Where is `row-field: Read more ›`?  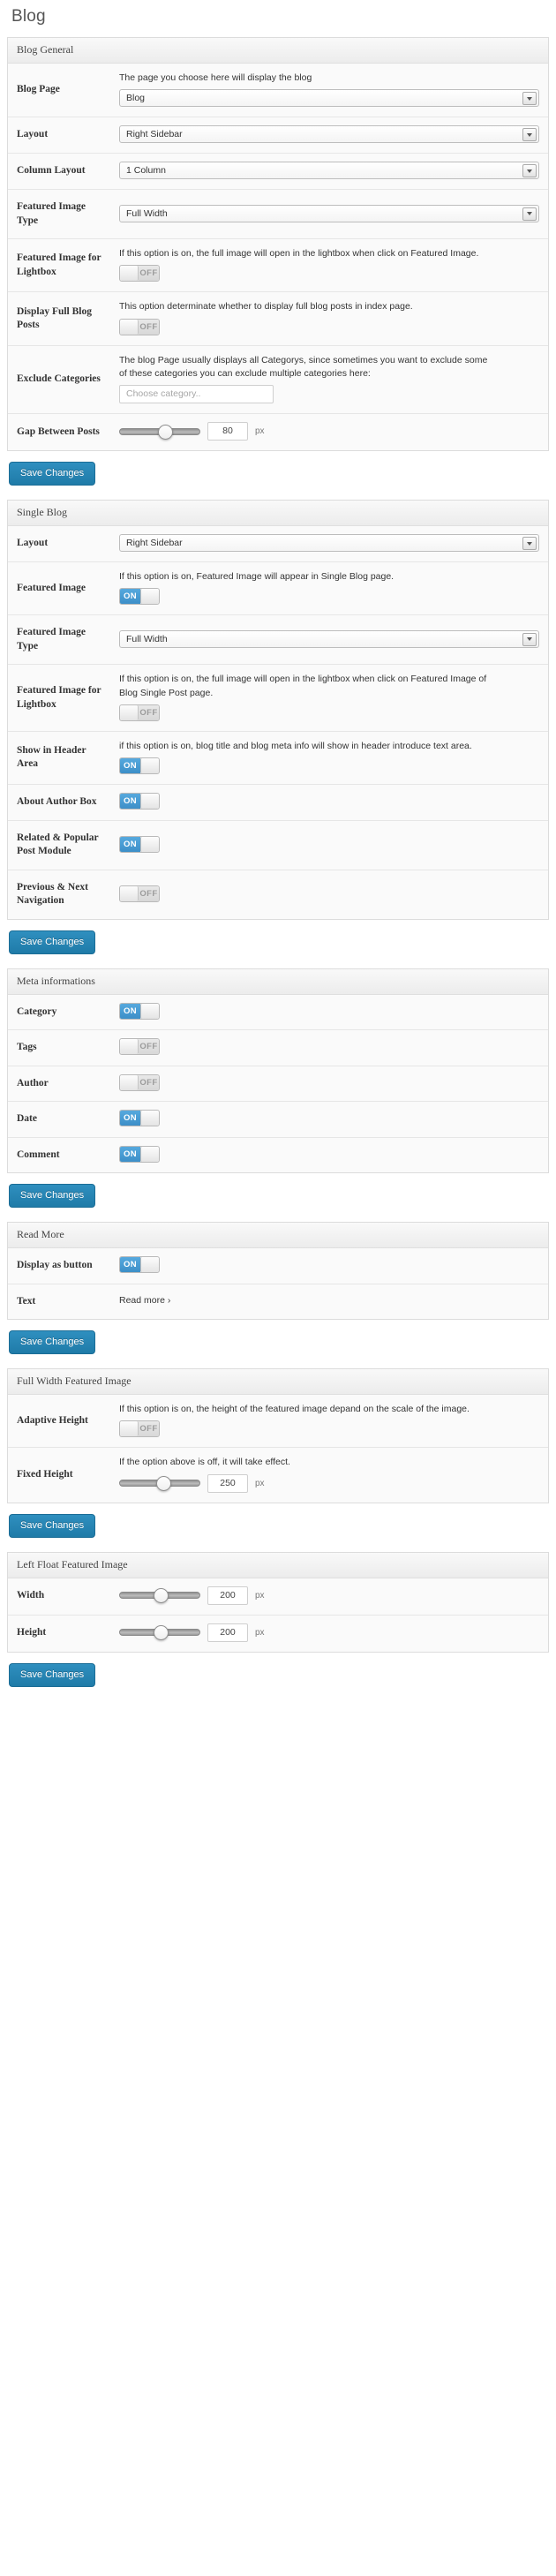
row-field: Read more › is located at coordinates (330, 1302).